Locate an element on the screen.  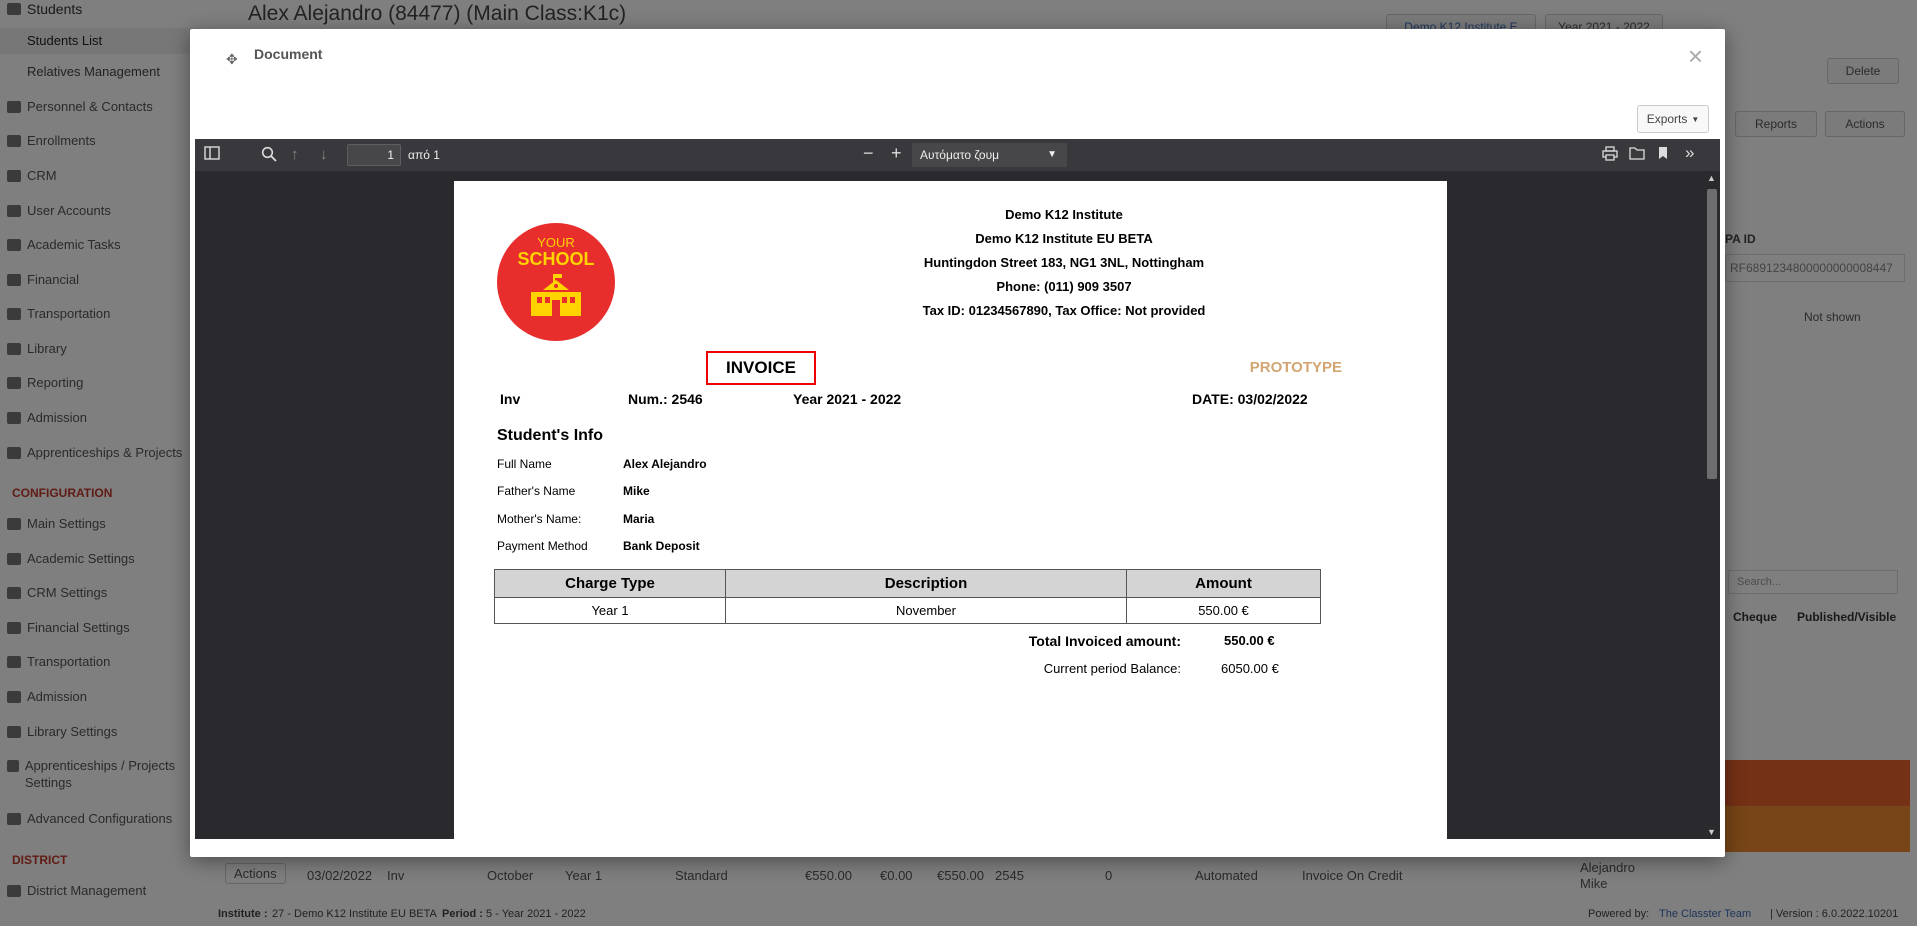
zoom-value: Αυτόματο ζουμ is located at coordinates (960, 155).